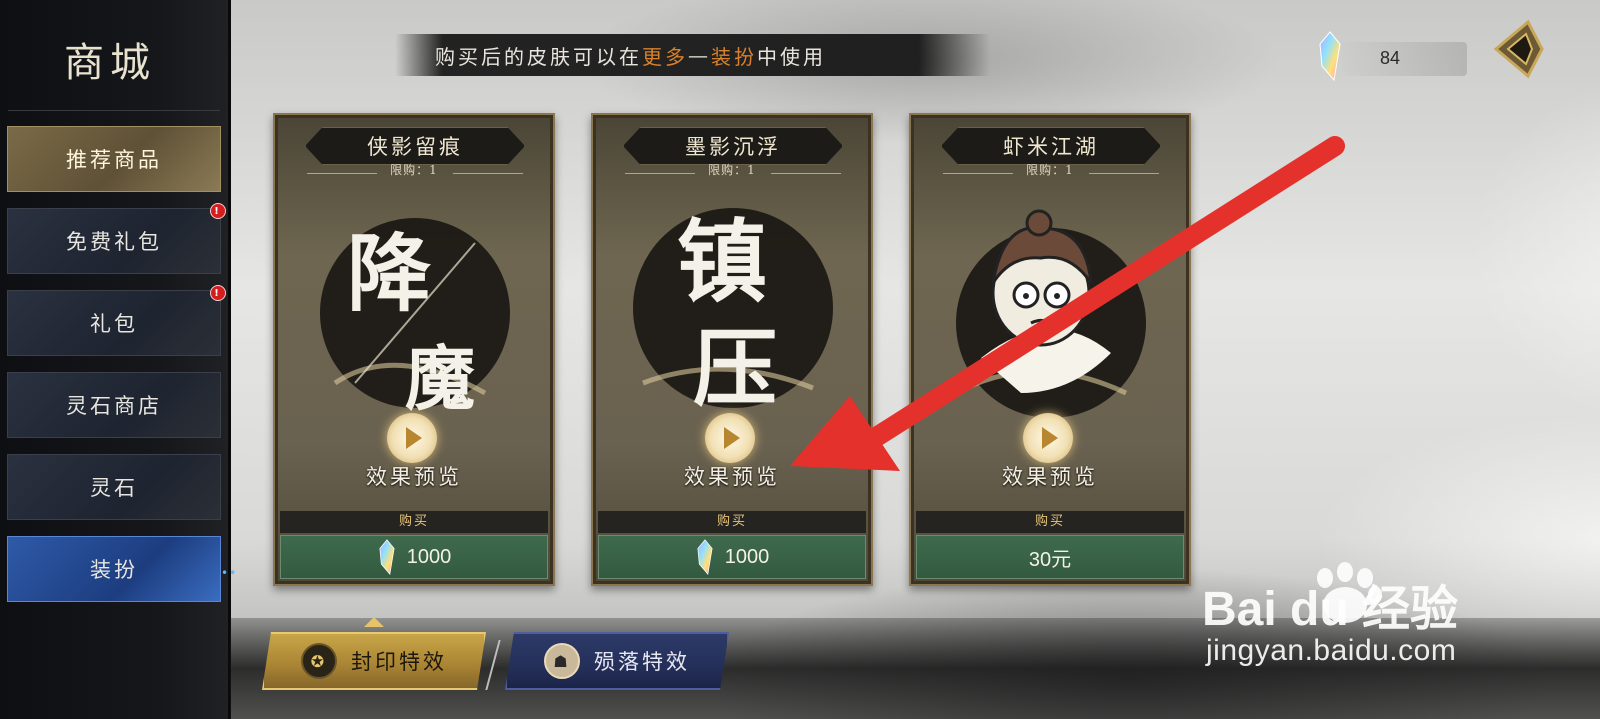  I want to click on baidu-watermark-logo: Bai du 经验, so click(1330, 599).